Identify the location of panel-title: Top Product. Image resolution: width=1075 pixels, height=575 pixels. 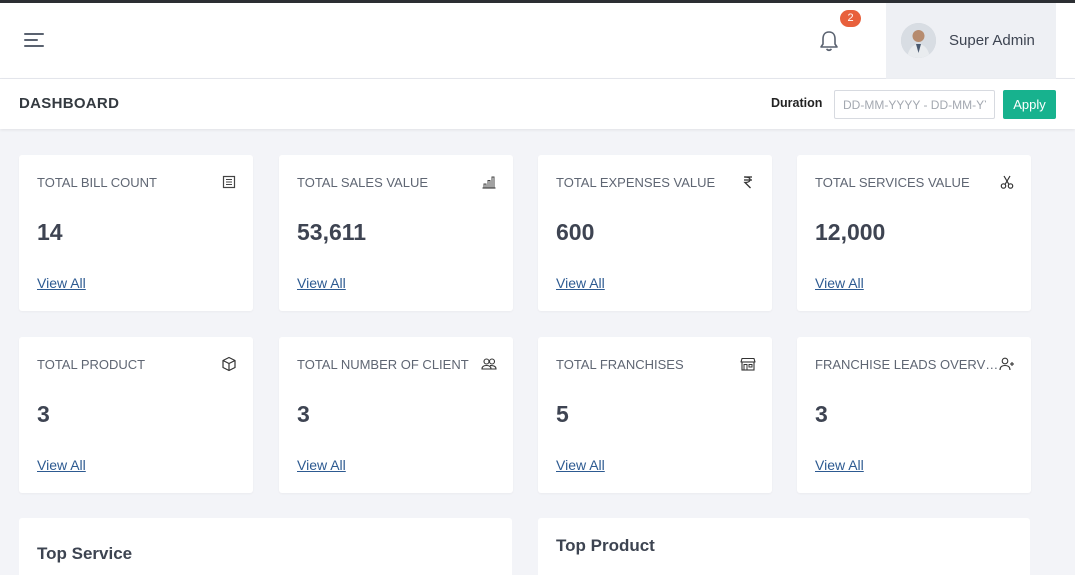
(605, 545).